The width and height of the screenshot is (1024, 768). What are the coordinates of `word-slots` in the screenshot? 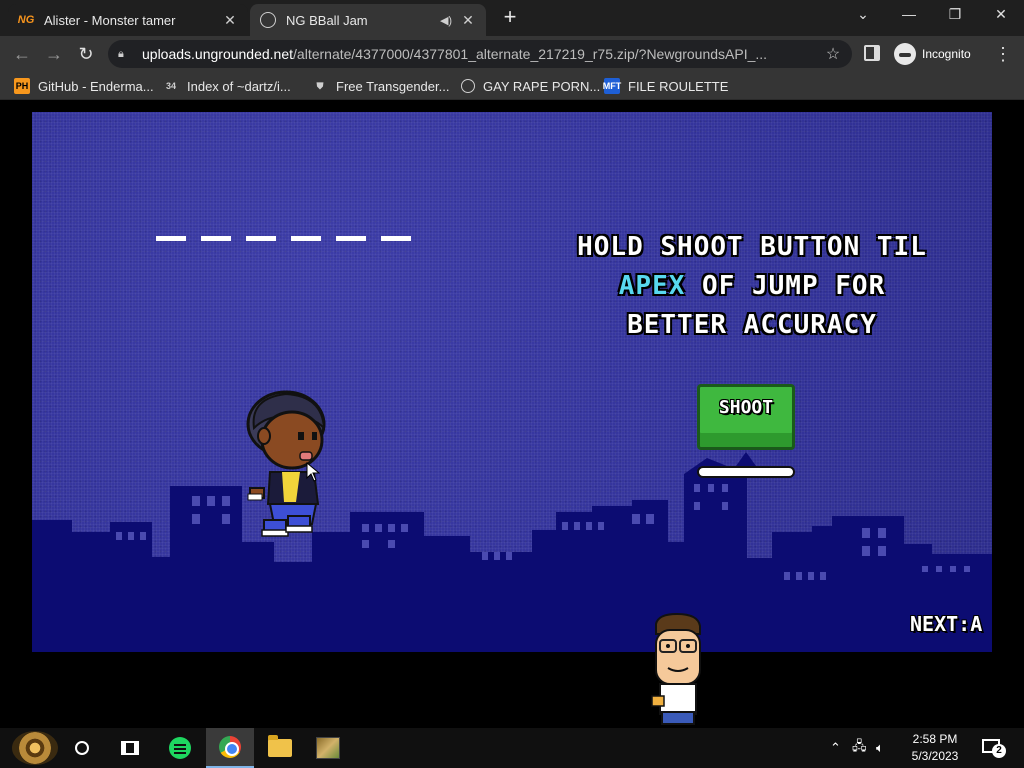 It's located at (283, 238).